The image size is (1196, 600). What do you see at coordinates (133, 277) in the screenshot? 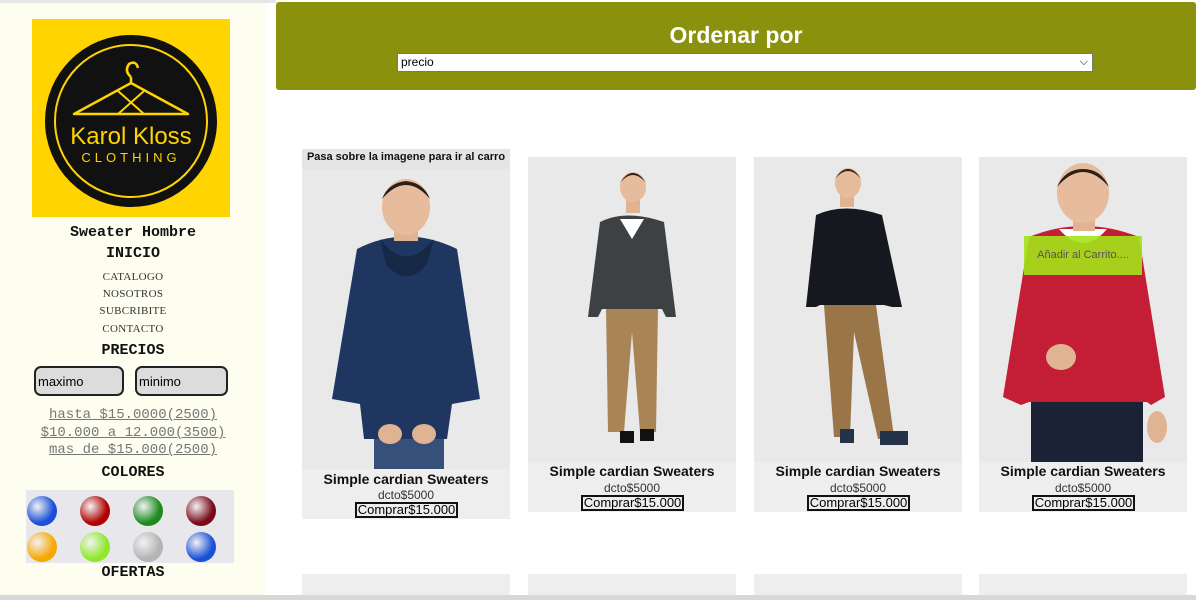
I see `nav-item-catalogo: CATALOGO` at bounding box center [133, 277].